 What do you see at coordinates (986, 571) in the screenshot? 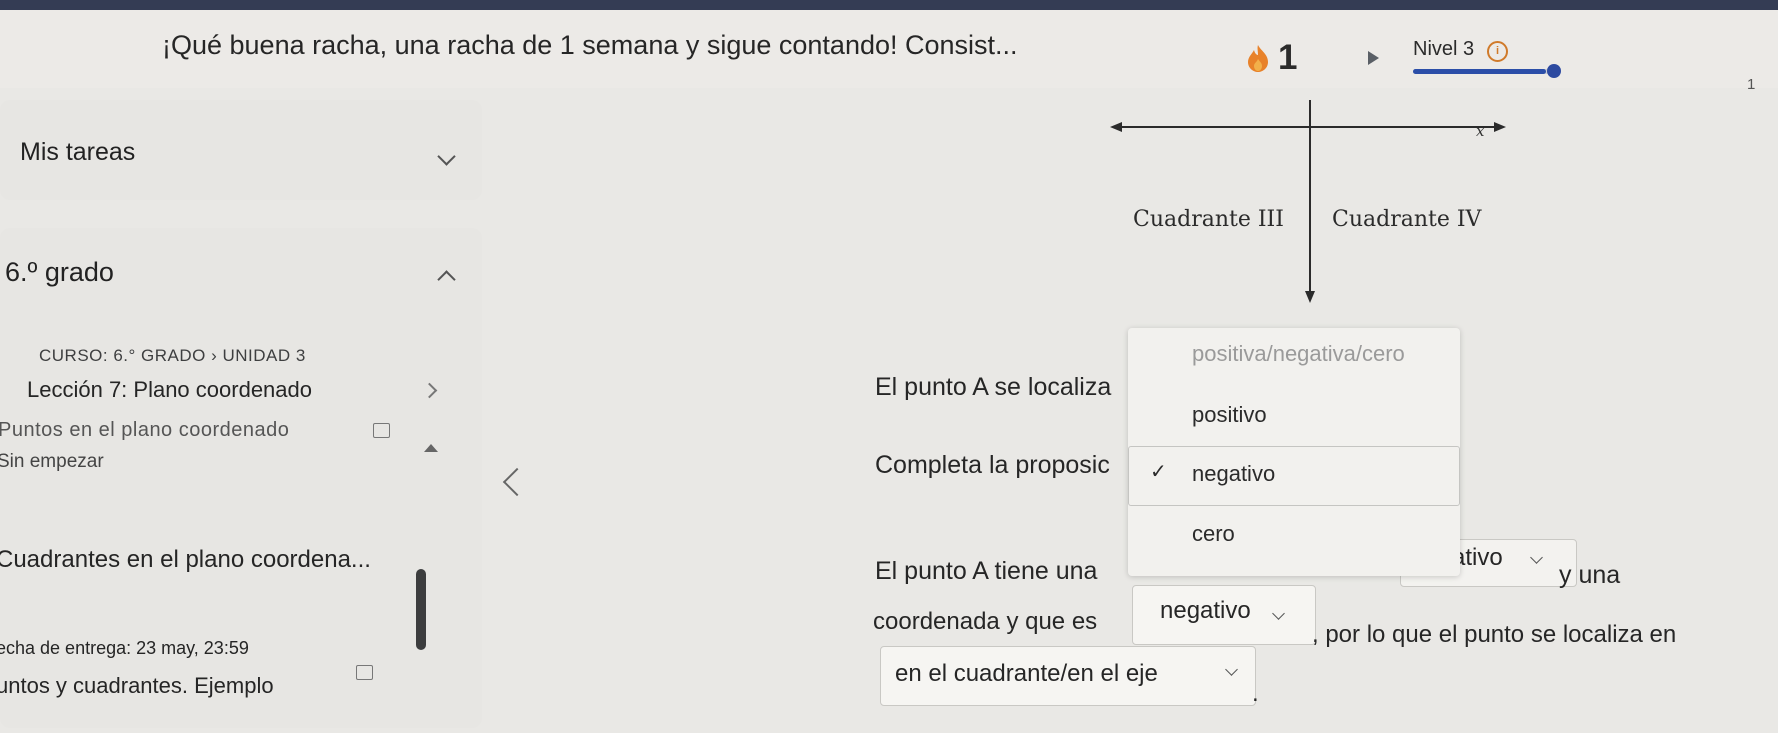
I see `question-line-3: El punto A tiene una` at bounding box center [986, 571].